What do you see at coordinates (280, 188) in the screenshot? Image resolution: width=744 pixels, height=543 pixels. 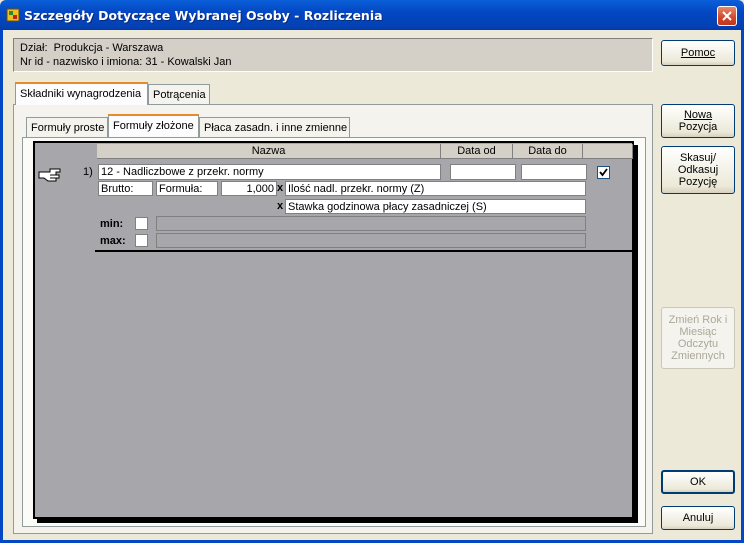 I see `multiply-operator-1: x` at bounding box center [280, 188].